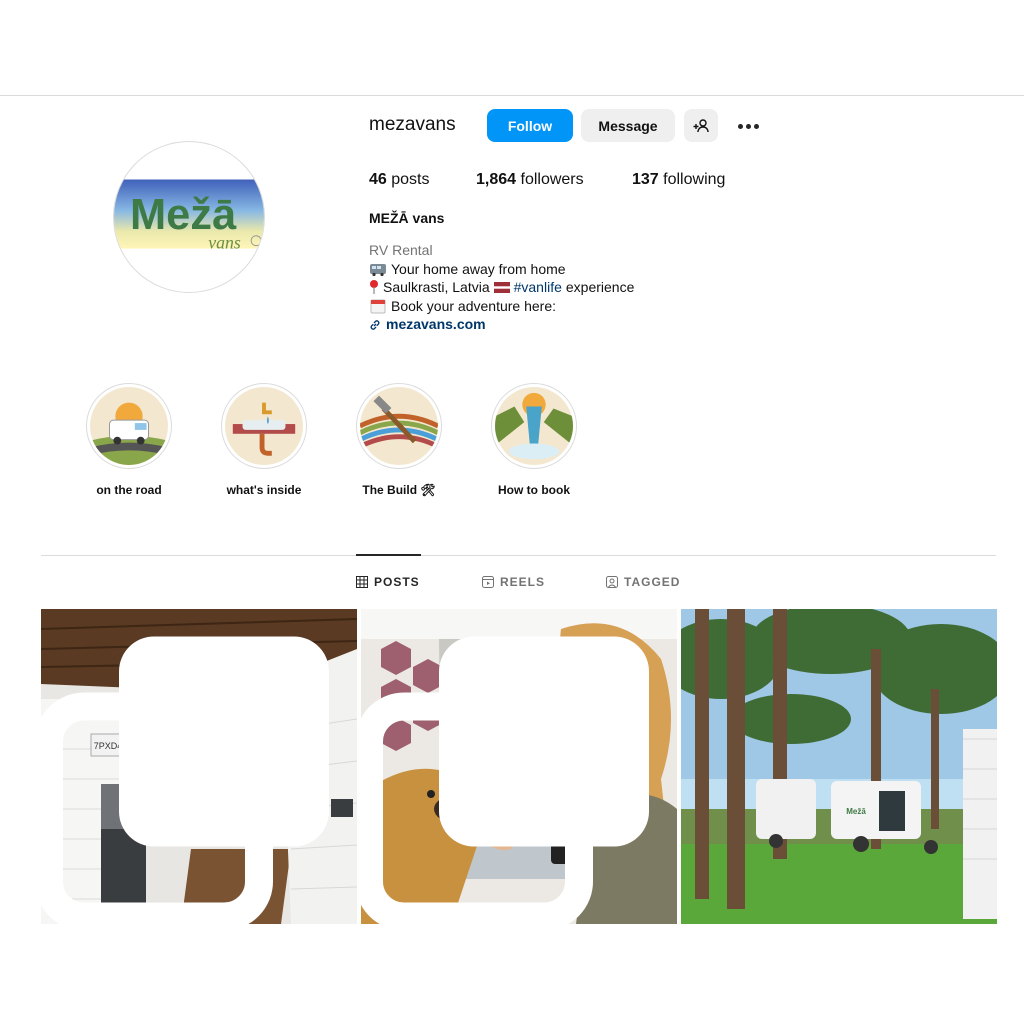 The image size is (1024, 1024). What do you see at coordinates (129, 490) in the screenshot?
I see `highlight-label: on the road` at bounding box center [129, 490].